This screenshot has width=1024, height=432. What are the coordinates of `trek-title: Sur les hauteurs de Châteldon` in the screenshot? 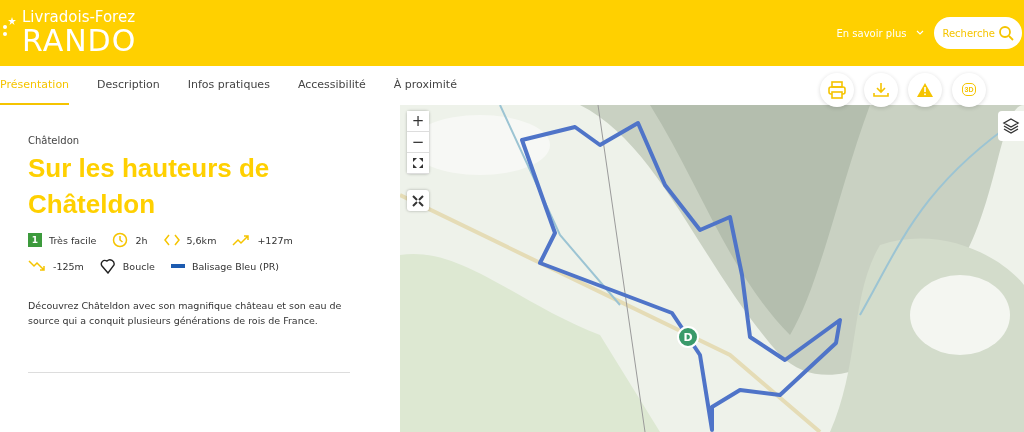 It's located at (149, 186).